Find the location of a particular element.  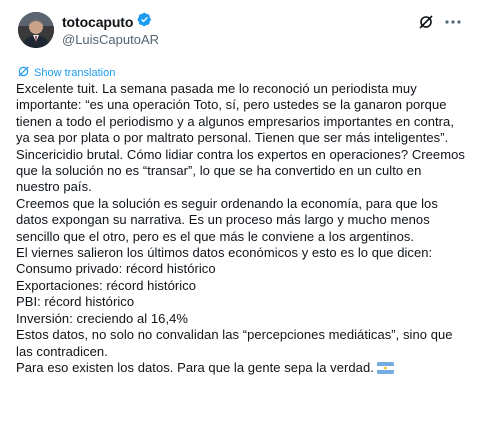

tweet-header: totocaputo @LuisCaputoAR is located at coordinates (241, 32).